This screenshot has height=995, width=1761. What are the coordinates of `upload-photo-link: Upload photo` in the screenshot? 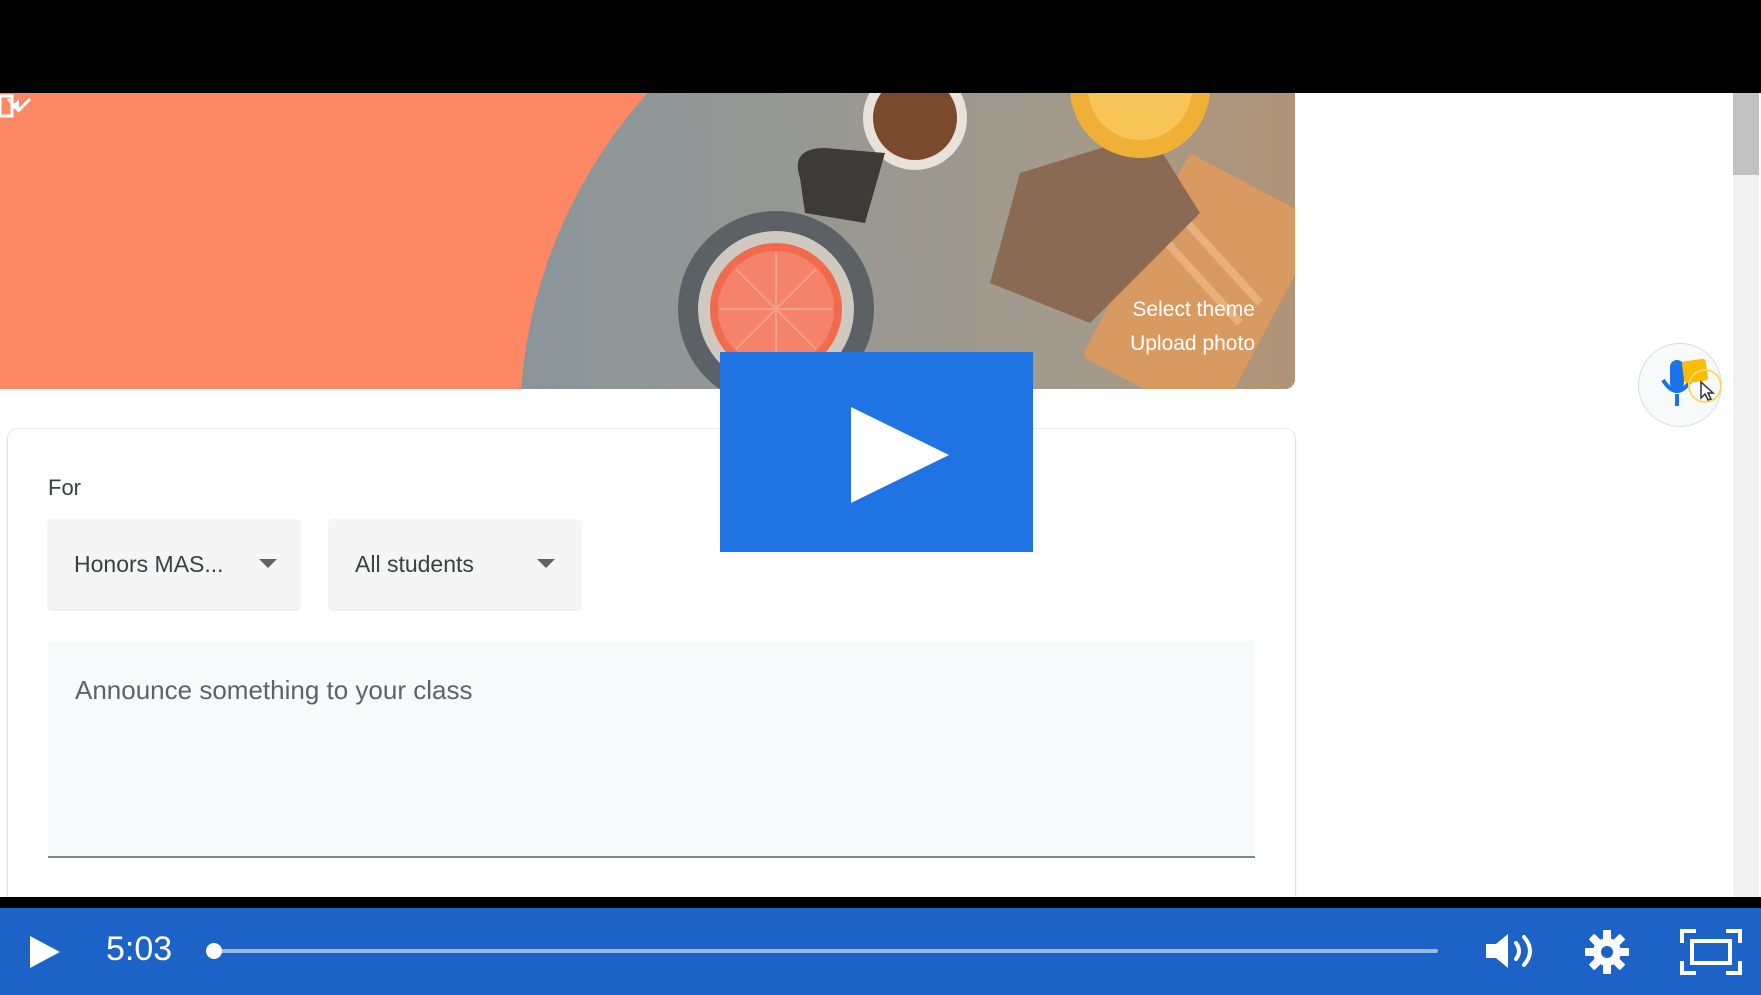 It's located at (1192, 344).